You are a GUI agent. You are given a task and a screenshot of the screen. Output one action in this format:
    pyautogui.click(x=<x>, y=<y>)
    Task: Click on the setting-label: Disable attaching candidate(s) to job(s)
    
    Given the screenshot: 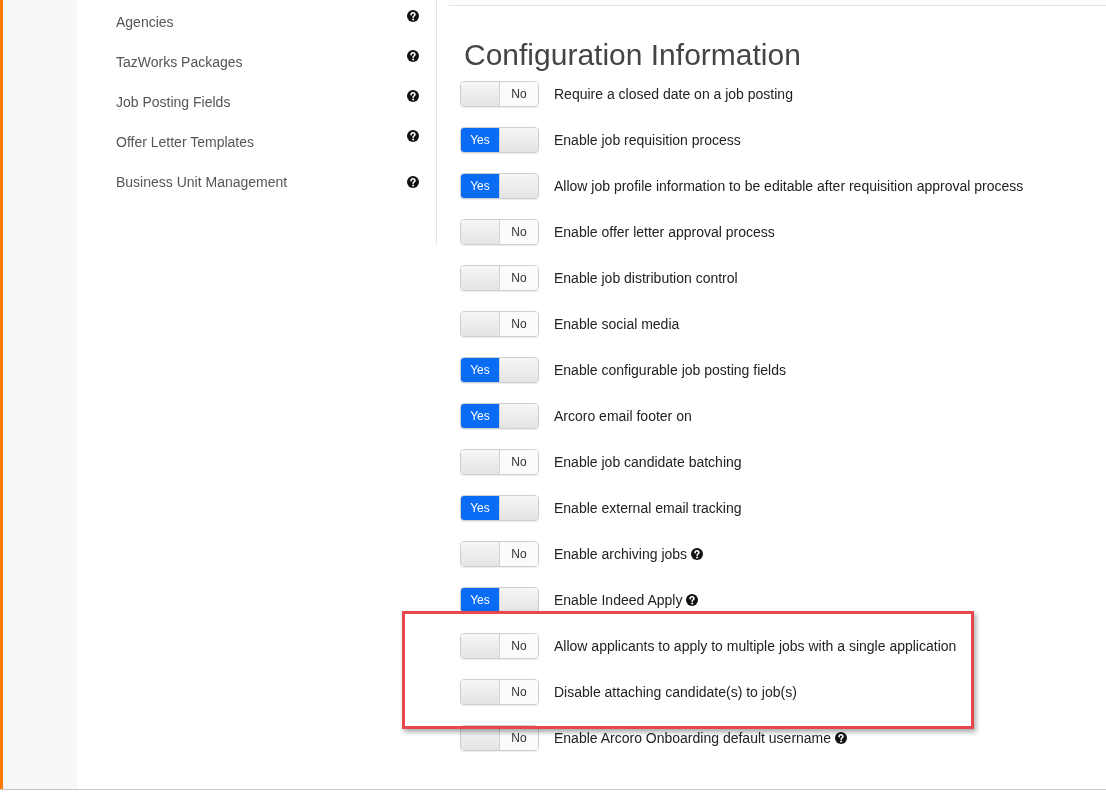 What is the action you would take?
    pyautogui.click(x=675, y=692)
    